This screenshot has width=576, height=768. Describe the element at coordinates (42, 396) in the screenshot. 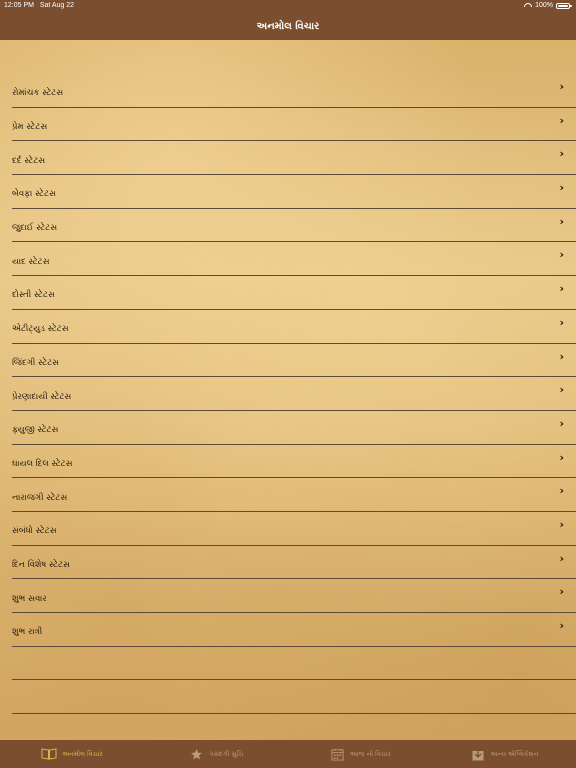

I see `list-item-label: પ્રેરણાદાયી સ્ટેટસ` at that location.